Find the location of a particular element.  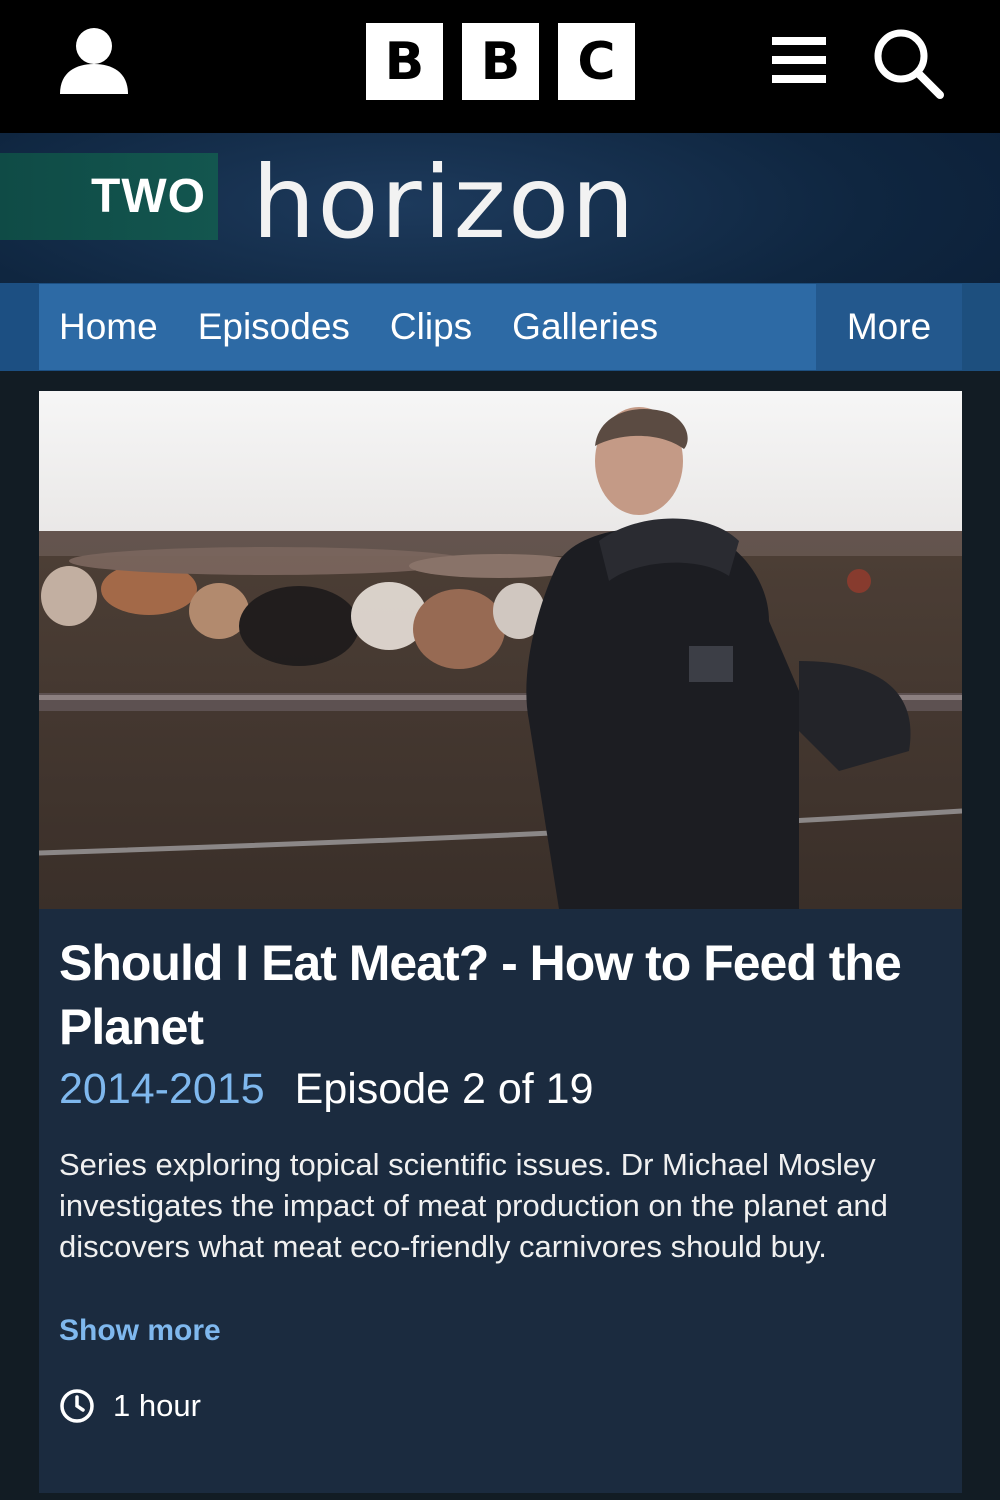

bbc-logo-letter: C is located at coordinates (596, 61).